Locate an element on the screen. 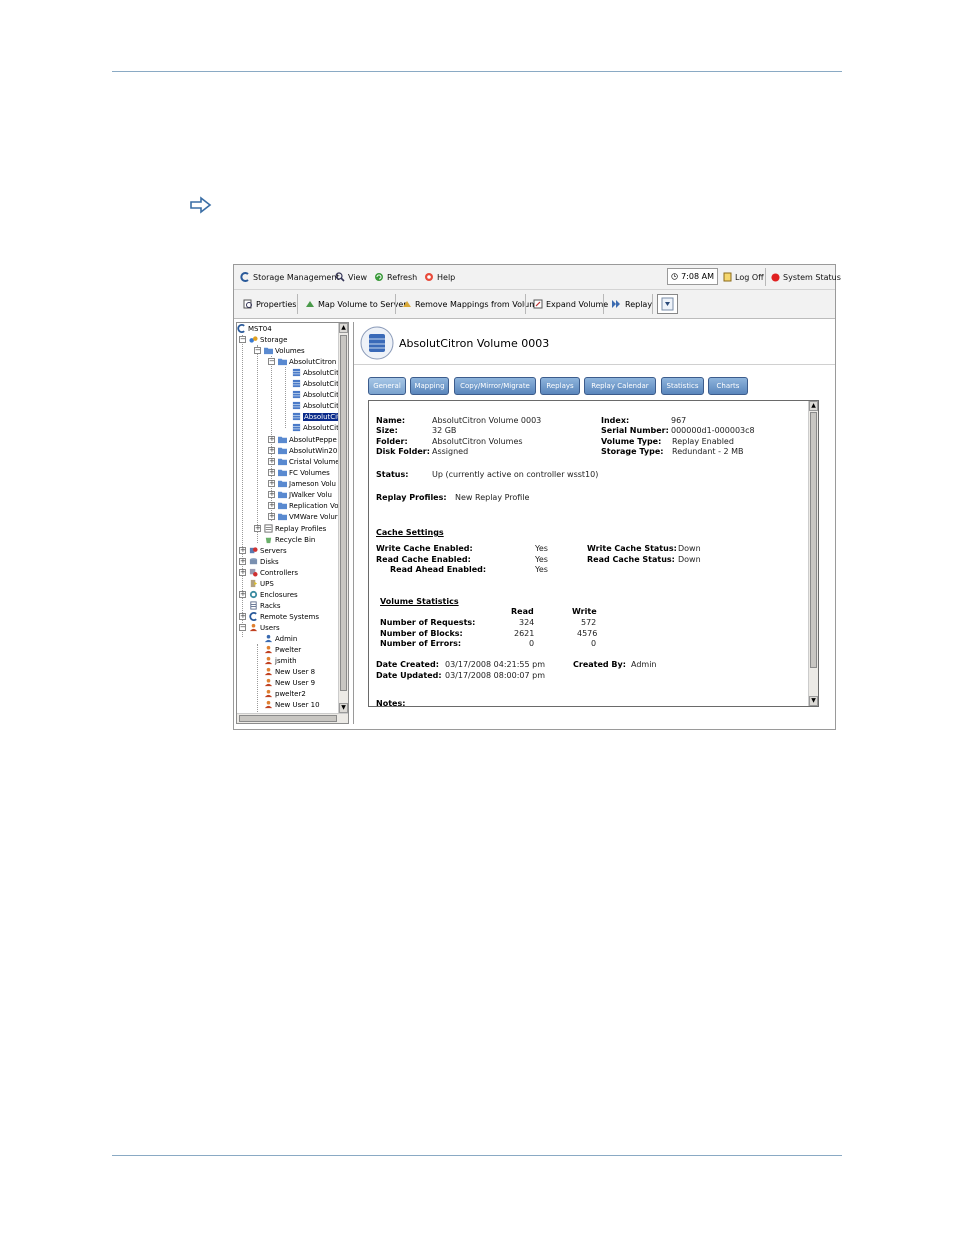  tab-replay-calendar: Replay Calendar is located at coordinates (620, 386).